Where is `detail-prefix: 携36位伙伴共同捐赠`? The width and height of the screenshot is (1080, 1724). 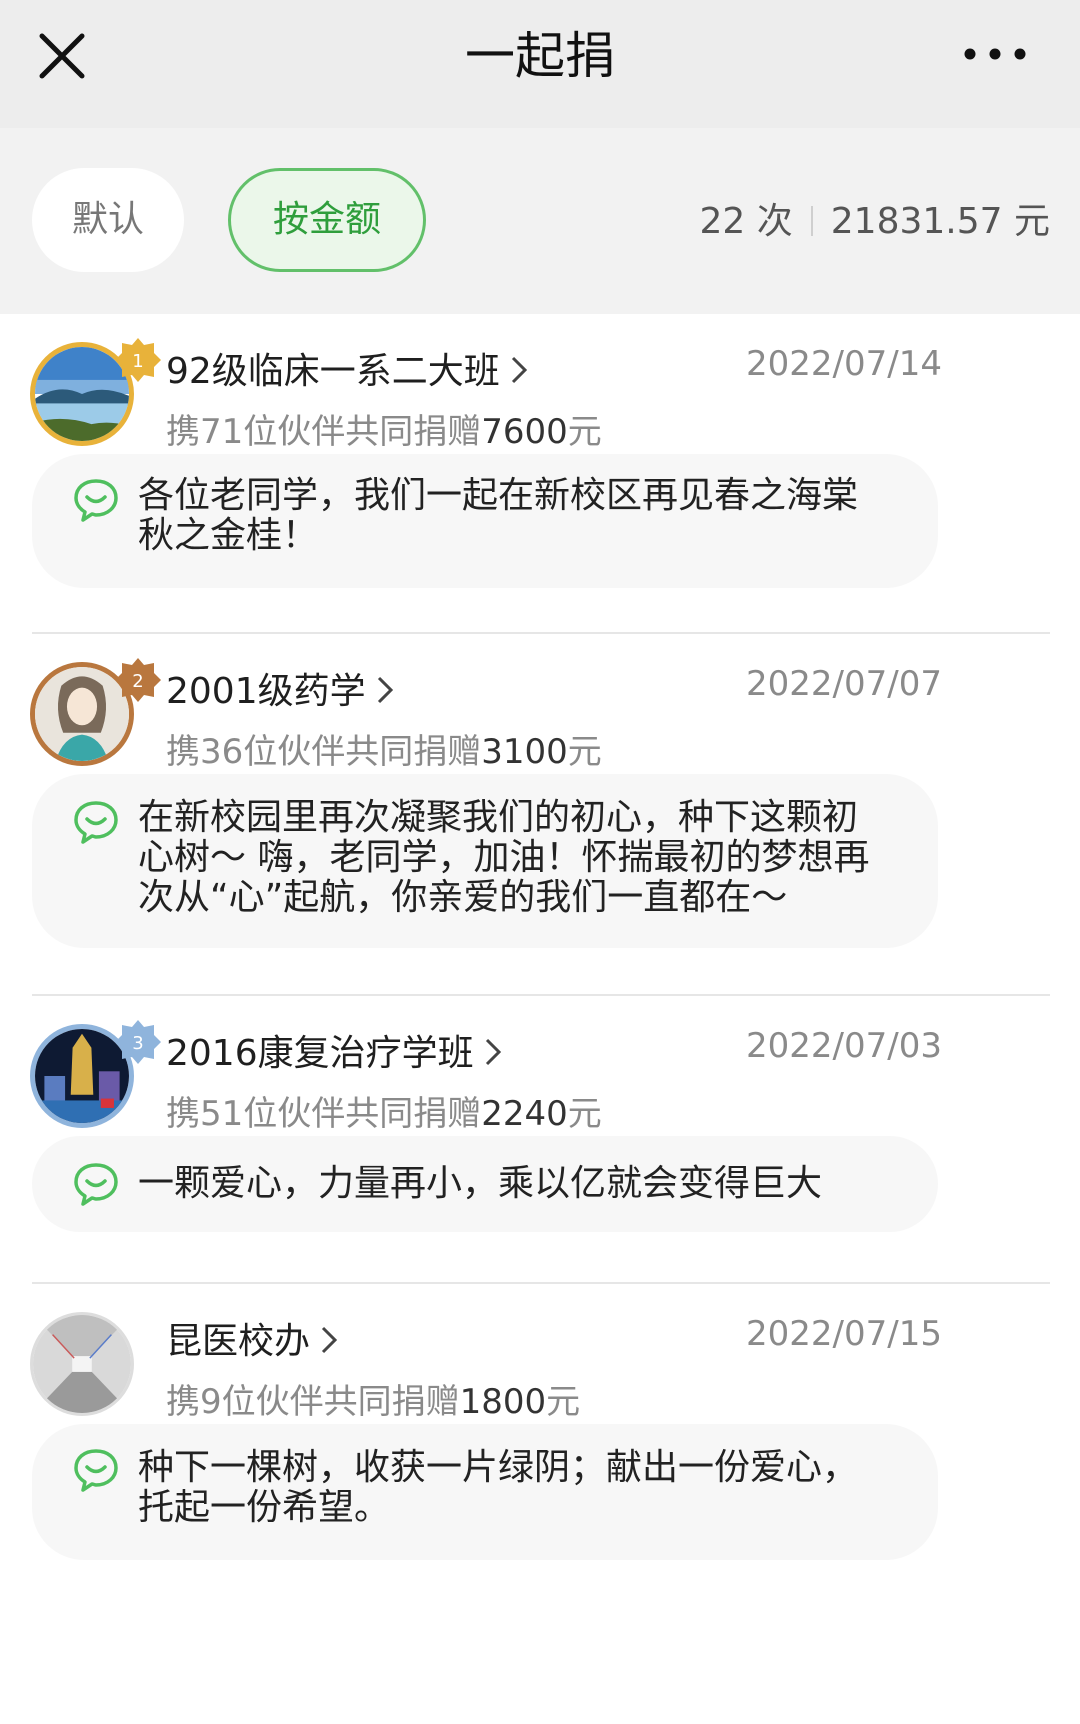 detail-prefix: 携36位伙伴共同捐赠 is located at coordinates (324, 752).